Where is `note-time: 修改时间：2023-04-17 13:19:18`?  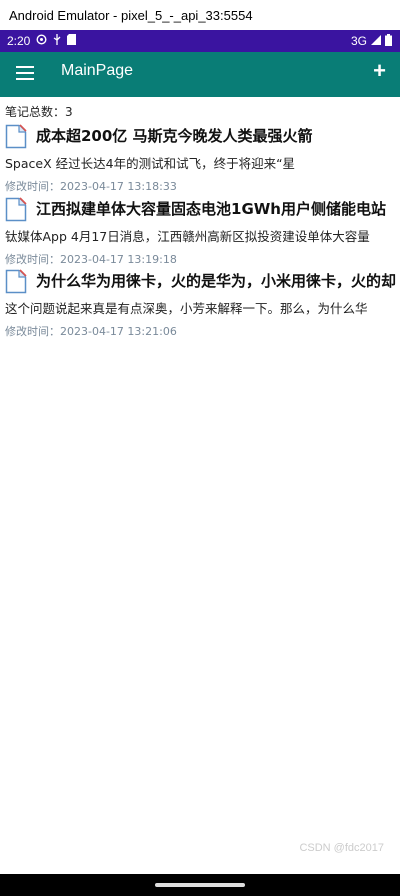 note-time: 修改时间：2023-04-17 13:19:18 is located at coordinates (91, 259).